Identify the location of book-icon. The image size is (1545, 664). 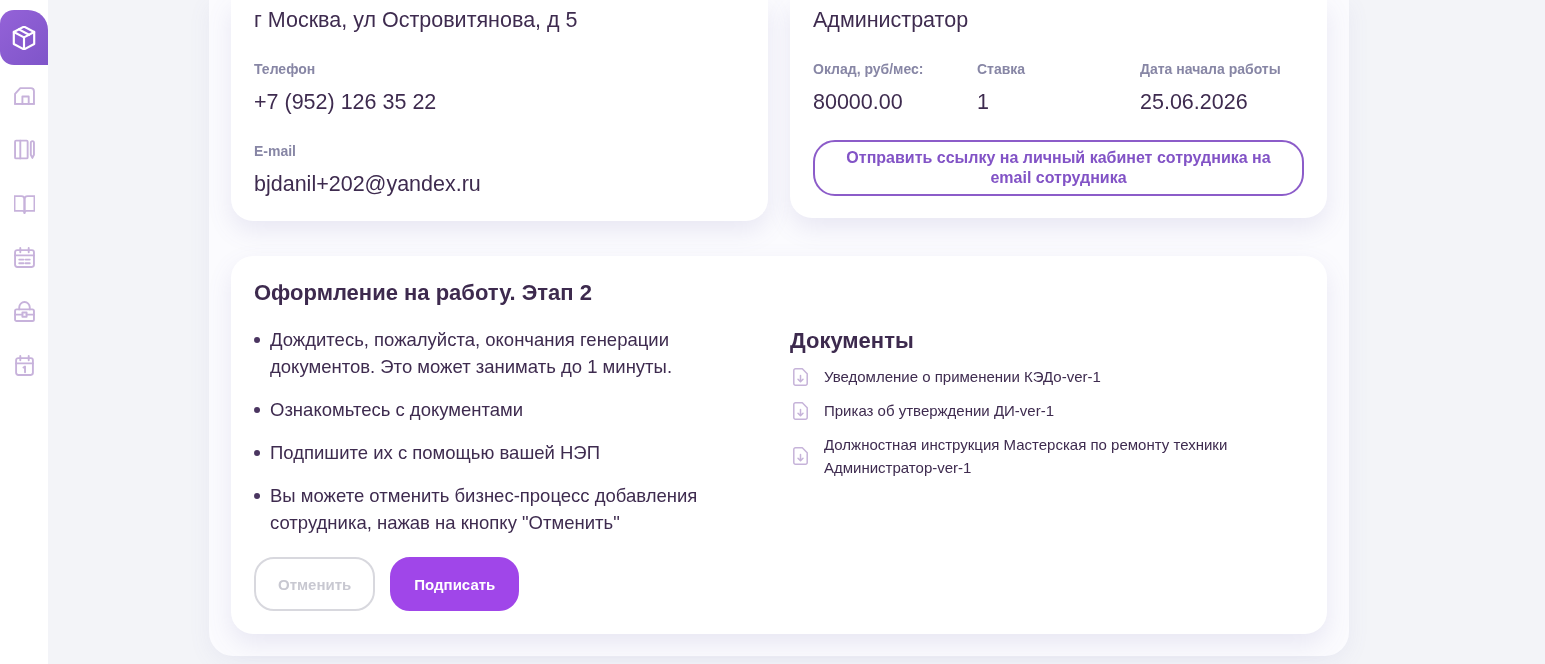
(24, 203).